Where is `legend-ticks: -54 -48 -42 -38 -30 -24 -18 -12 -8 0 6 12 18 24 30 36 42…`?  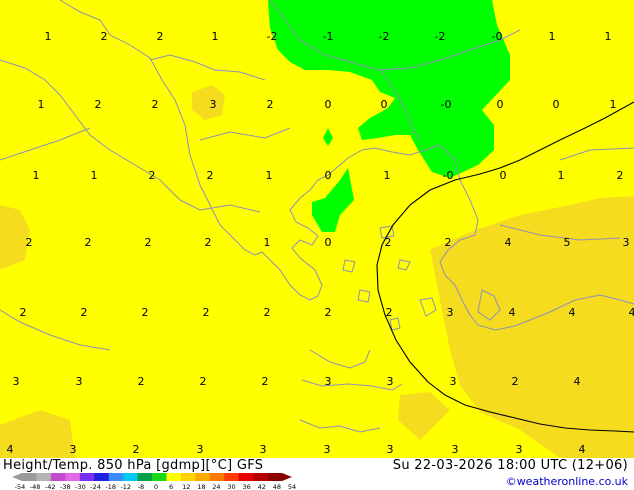 legend-ticks: -54 -48 -42 -38 -30 -24 -18 -12 -8 0 6 12 18 24 30 36 42… is located at coordinates (155, 486).